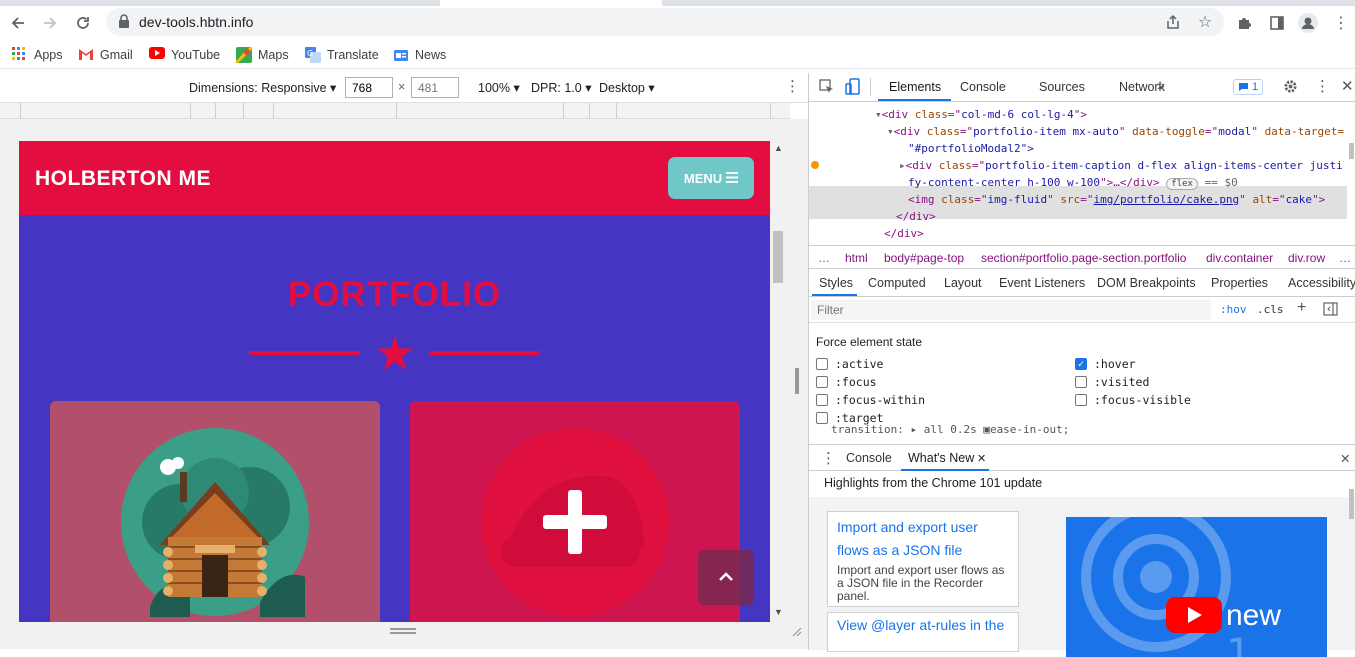  What do you see at coordinates (665, 22) in the screenshot?
I see `address-bar: dev-tools.hbtn.info ☆` at bounding box center [665, 22].